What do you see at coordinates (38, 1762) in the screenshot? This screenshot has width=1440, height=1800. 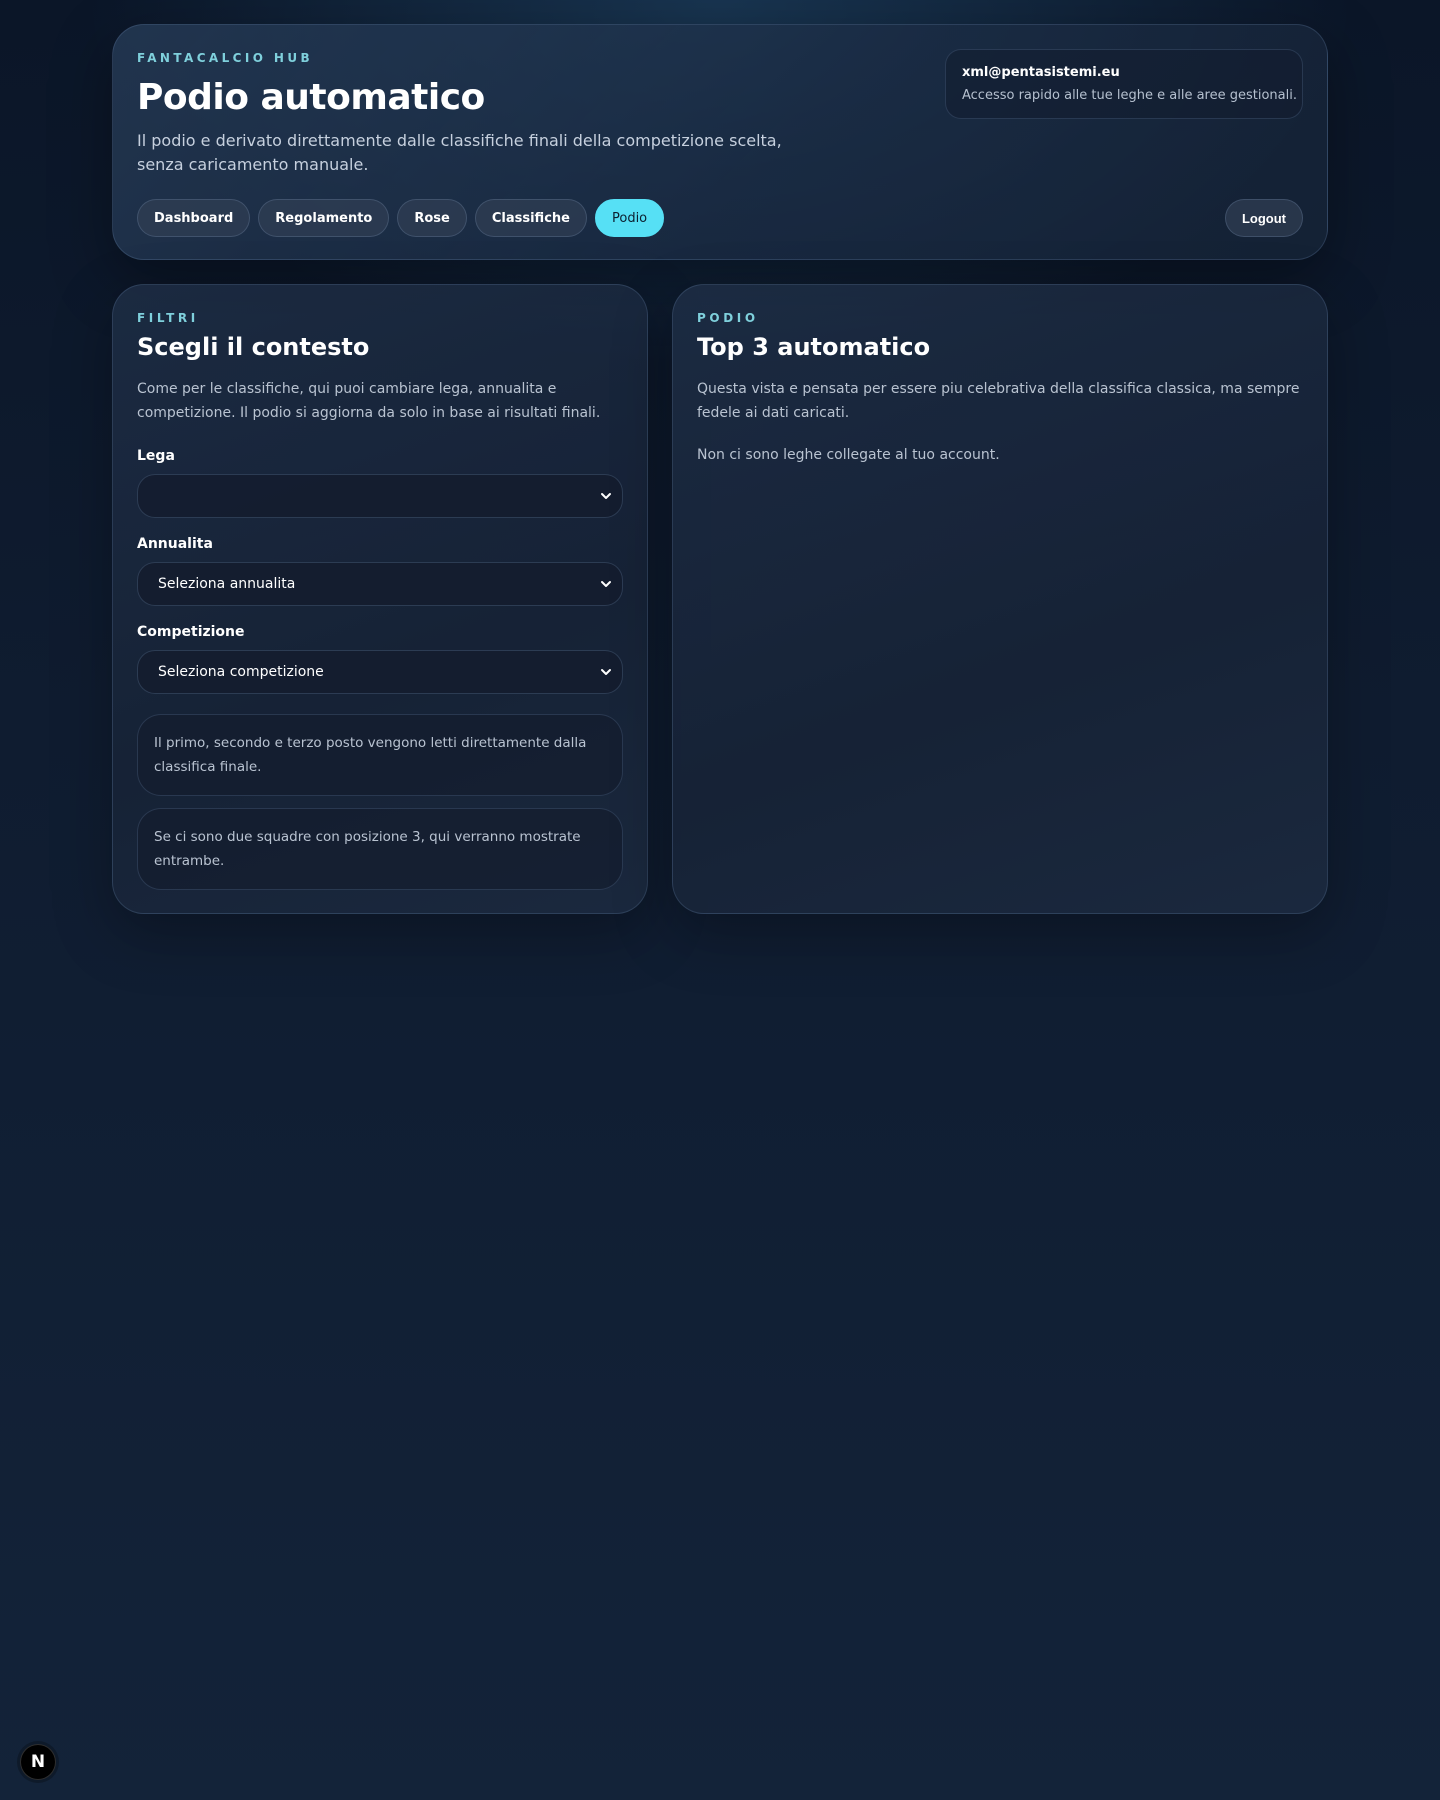 I see `dev-tools-badge: N` at bounding box center [38, 1762].